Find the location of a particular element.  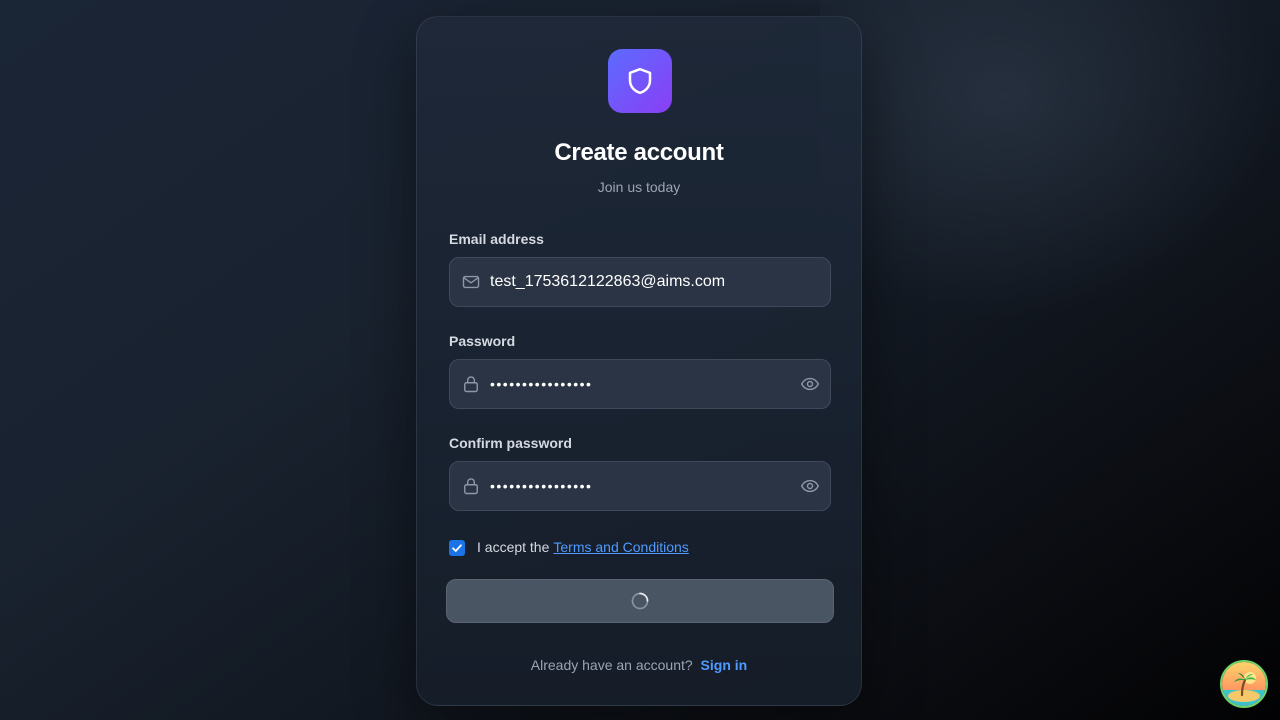

spinner-icon is located at coordinates (640, 601).